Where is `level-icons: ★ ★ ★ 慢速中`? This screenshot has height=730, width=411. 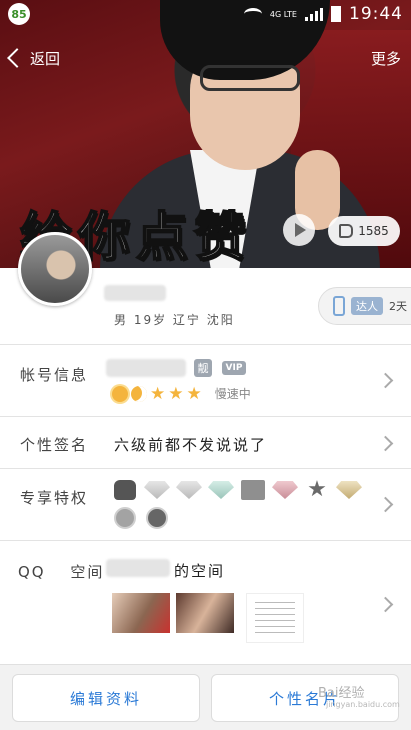
level-icons: ★ ★ ★ 慢速中 is located at coordinates (181, 393).